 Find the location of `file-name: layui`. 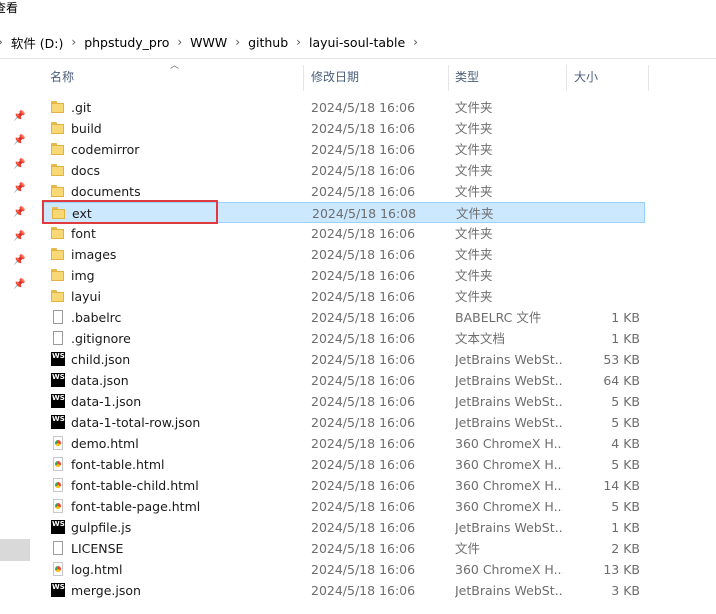

file-name: layui is located at coordinates (86, 296).